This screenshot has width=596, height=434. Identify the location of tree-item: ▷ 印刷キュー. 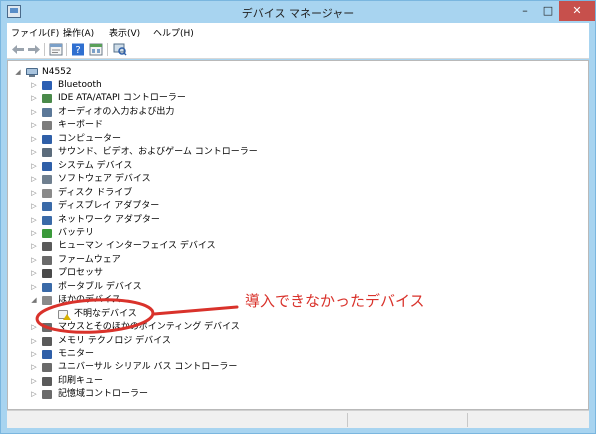
(158, 381).